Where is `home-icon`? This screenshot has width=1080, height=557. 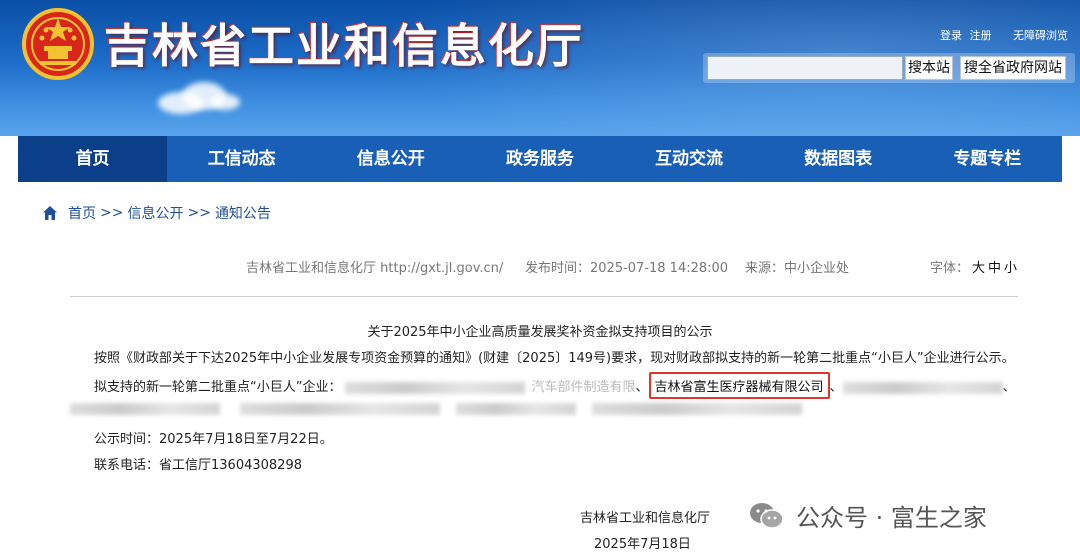
home-icon is located at coordinates (50, 213).